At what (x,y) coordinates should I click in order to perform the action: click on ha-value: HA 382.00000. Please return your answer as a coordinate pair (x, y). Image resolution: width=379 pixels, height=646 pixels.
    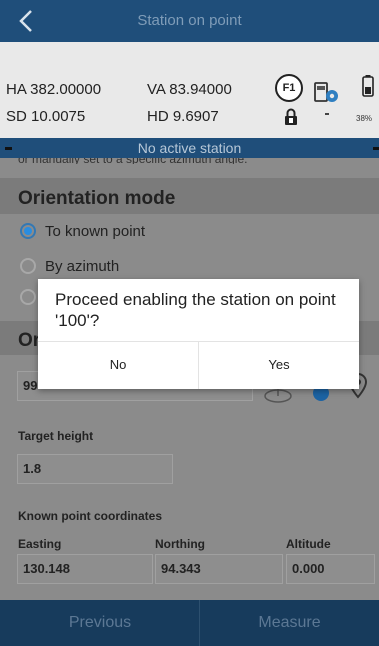
    Looking at the image, I should click on (54, 89).